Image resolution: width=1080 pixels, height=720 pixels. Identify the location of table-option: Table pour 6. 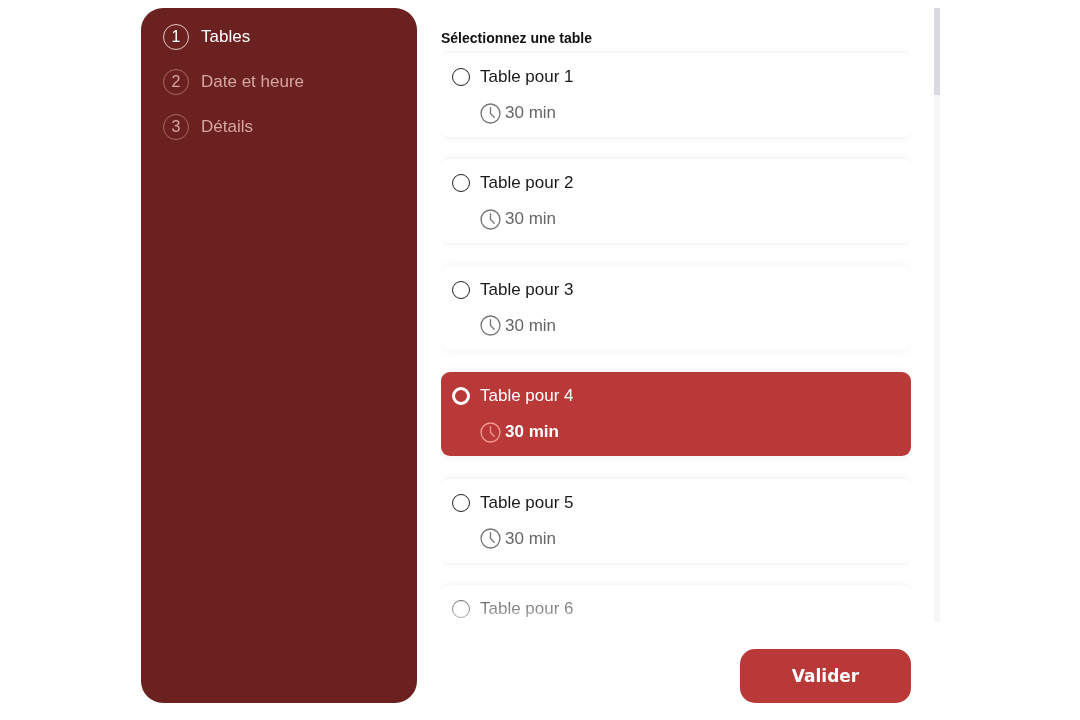
(676, 603).